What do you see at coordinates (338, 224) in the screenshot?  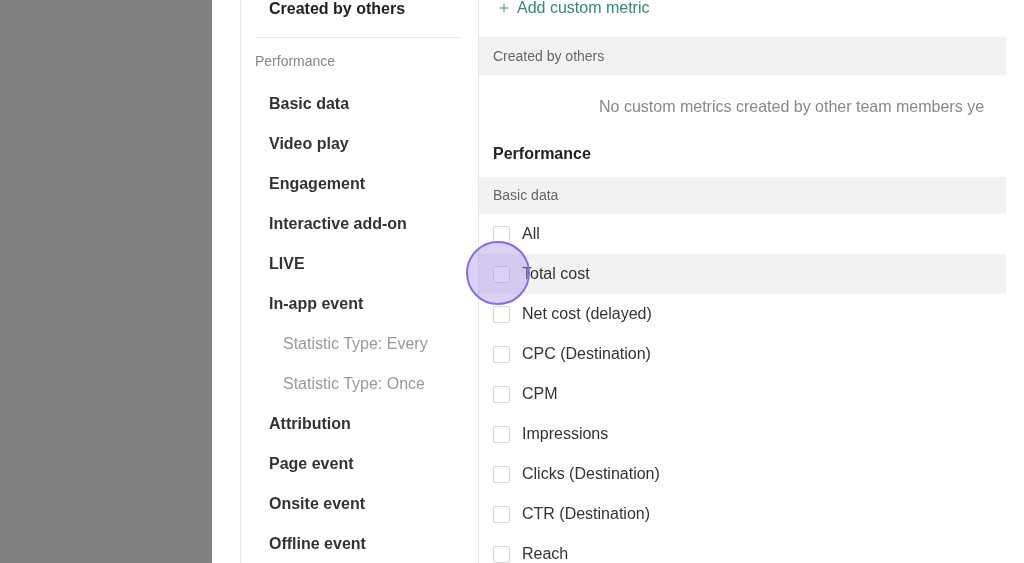 I see `sidebar-item: Interactive add-on` at bounding box center [338, 224].